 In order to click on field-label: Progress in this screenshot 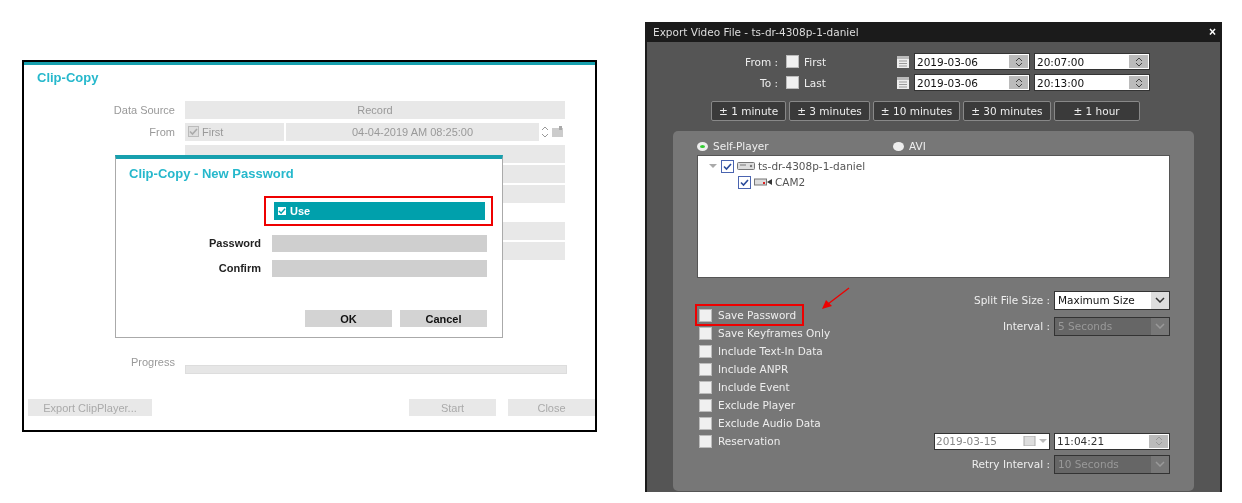, I will do `click(152, 362)`.